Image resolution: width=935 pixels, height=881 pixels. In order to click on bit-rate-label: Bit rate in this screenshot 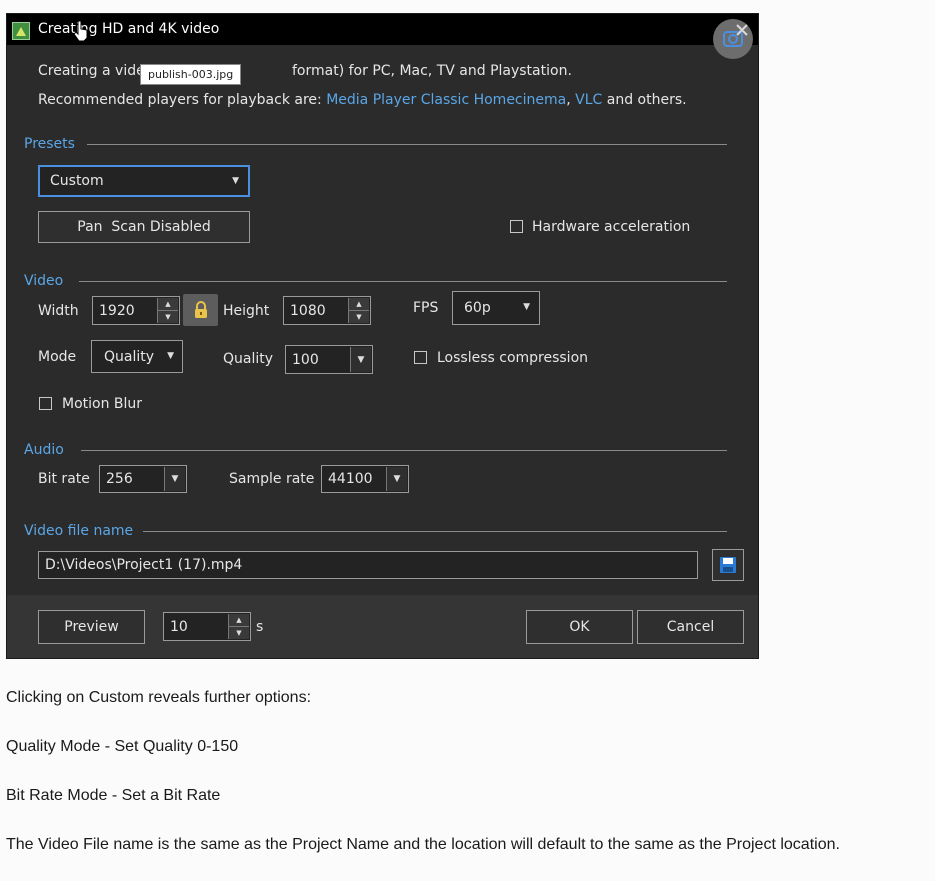, I will do `click(64, 479)`.